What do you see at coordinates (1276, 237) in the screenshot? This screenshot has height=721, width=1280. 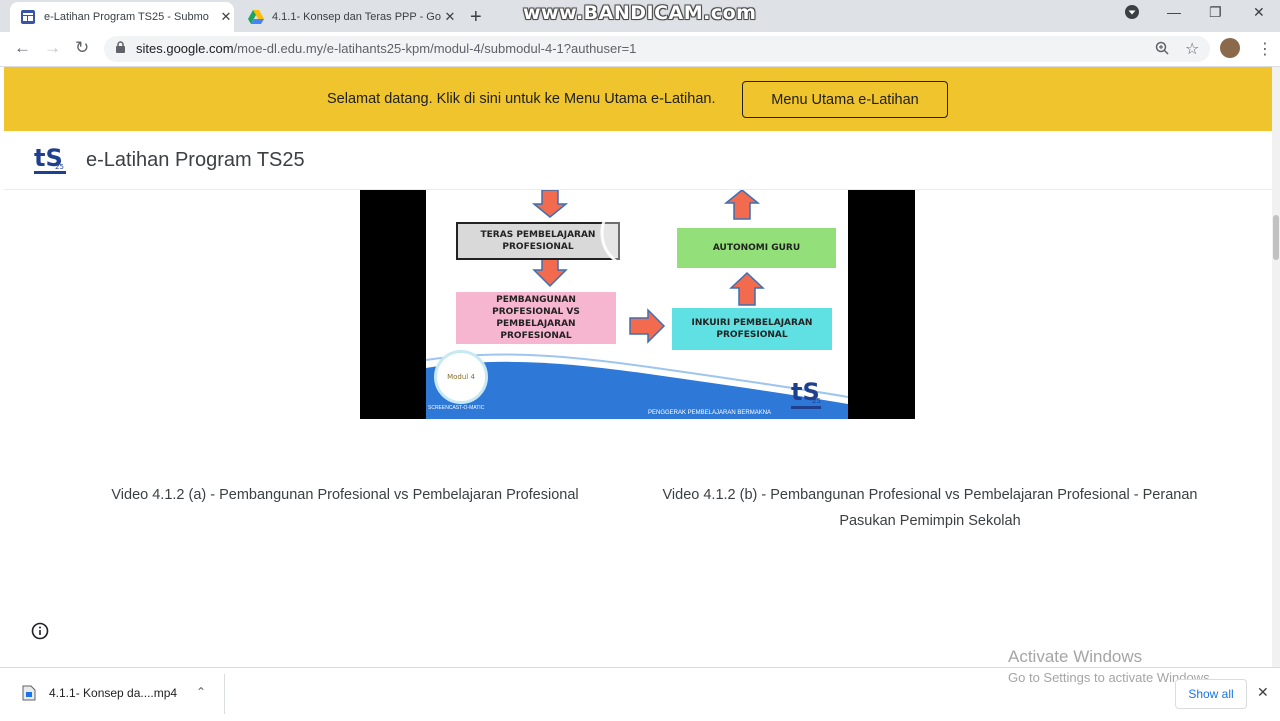 I see `scrollbar-thumb` at bounding box center [1276, 237].